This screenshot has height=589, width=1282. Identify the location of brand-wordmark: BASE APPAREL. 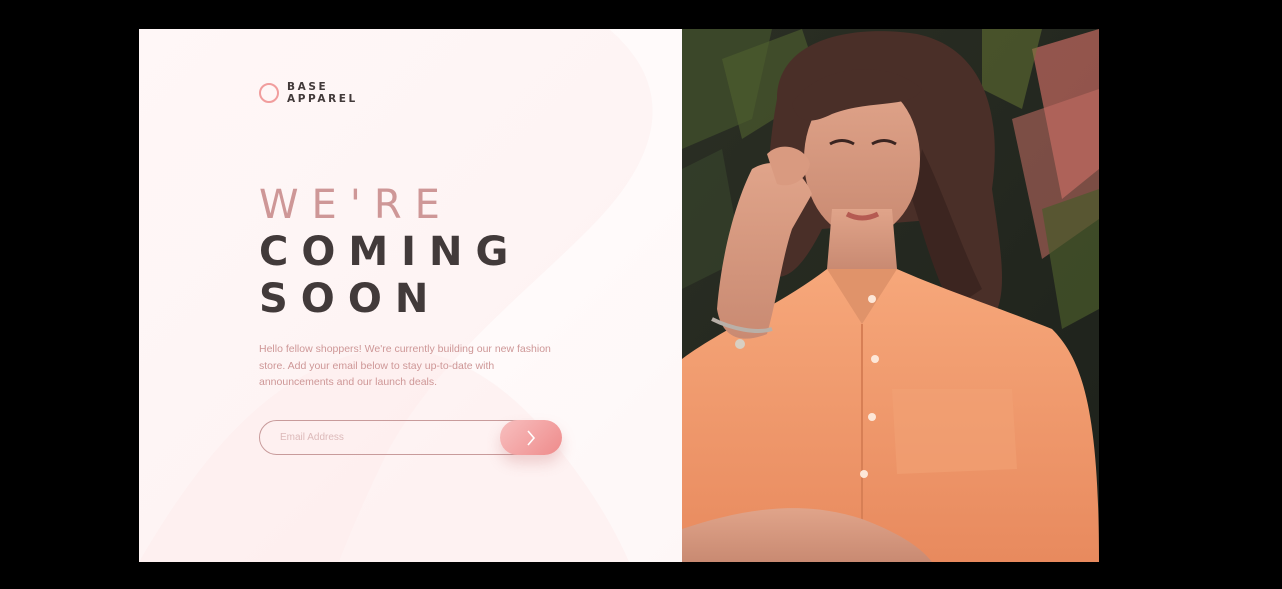
(322, 93).